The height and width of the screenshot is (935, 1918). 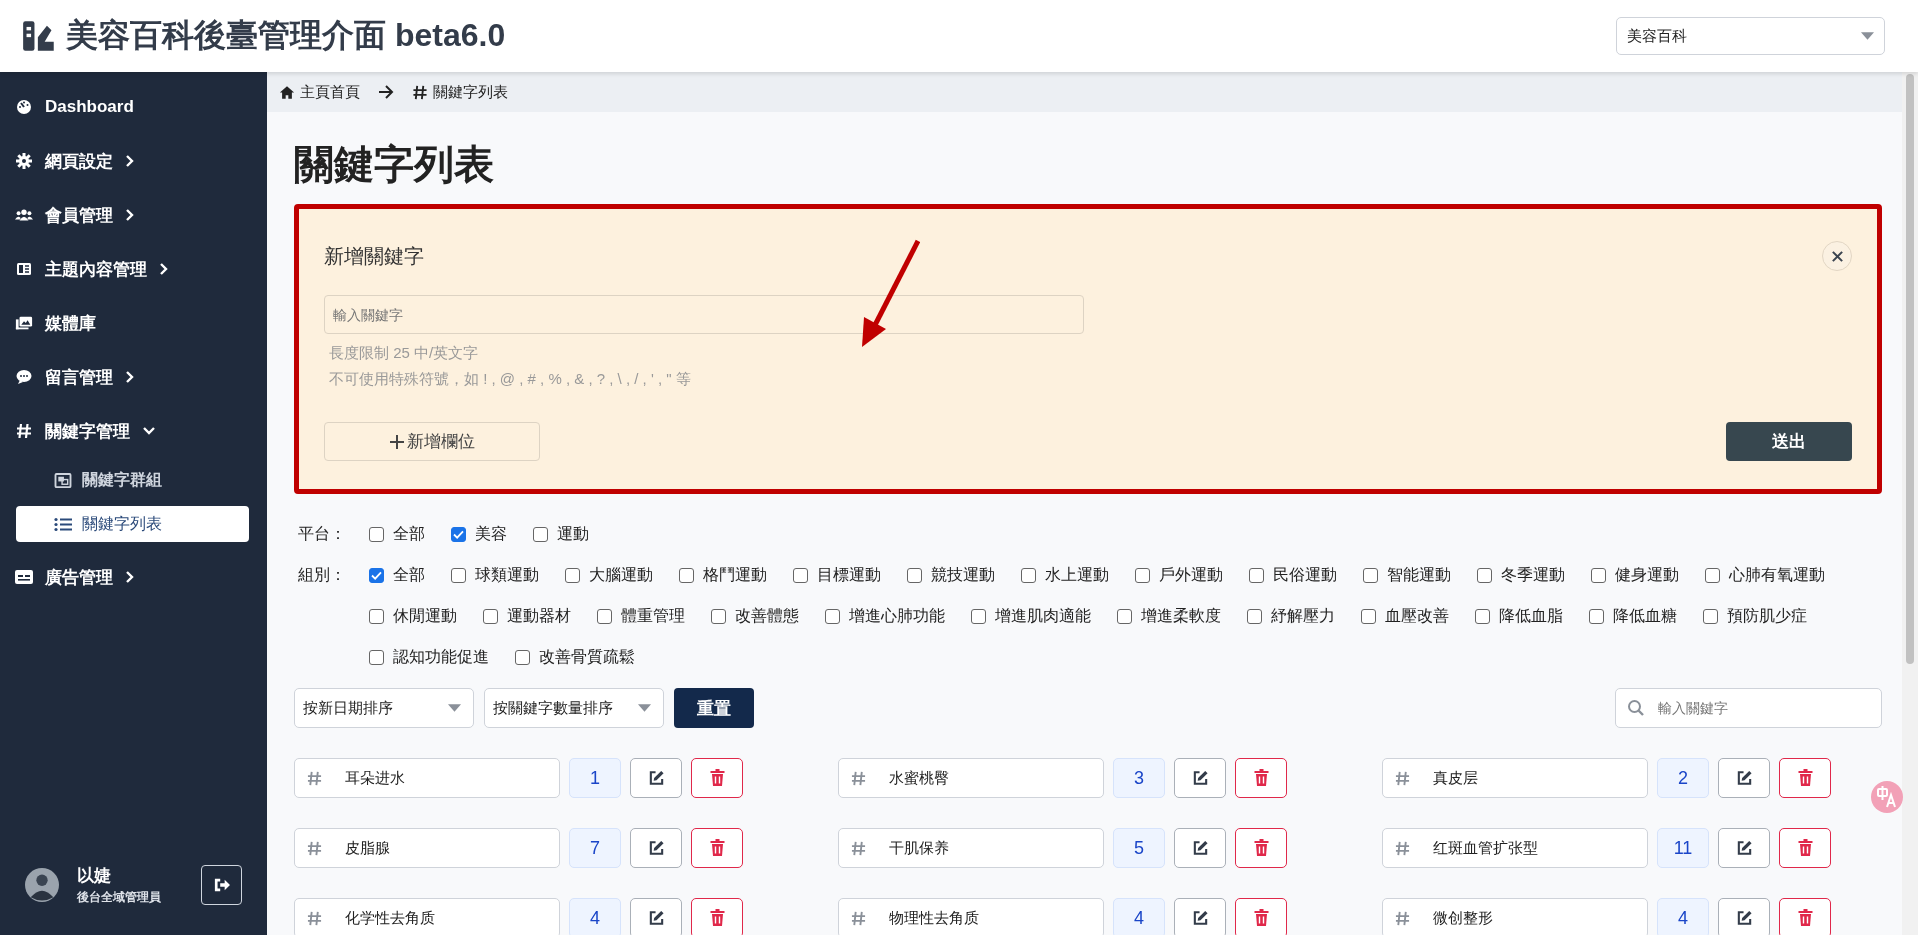 What do you see at coordinates (1748, 708) in the screenshot?
I see `search-field: 輸入關鍵字` at bounding box center [1748, 708].